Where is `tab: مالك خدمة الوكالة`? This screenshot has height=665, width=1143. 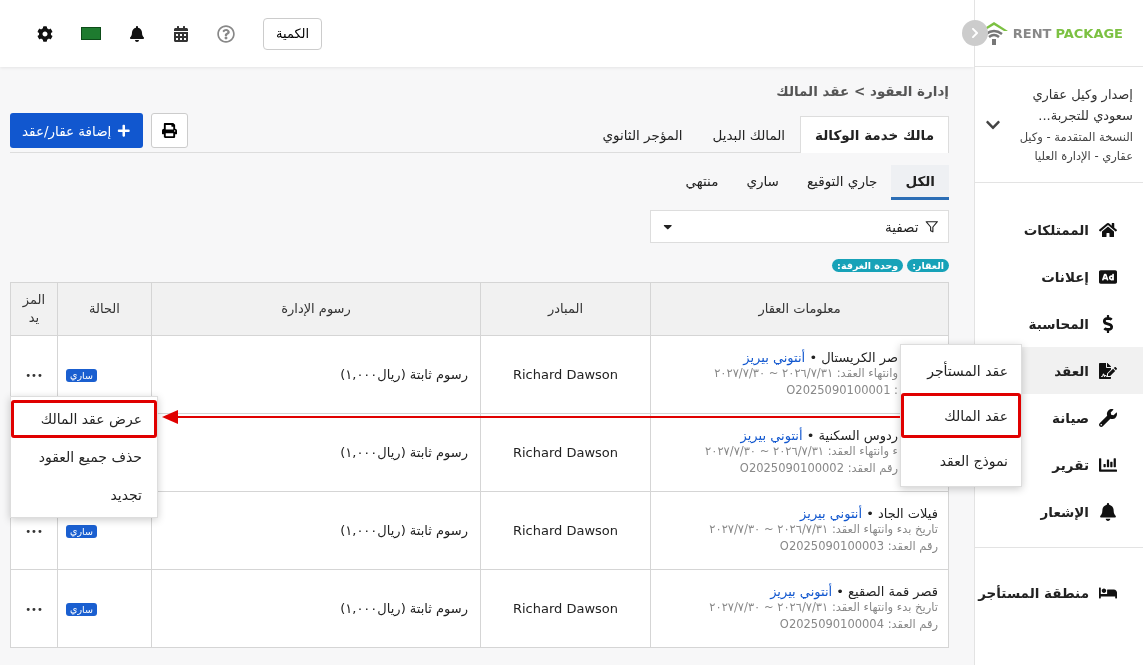
tab: مالك خدمة الوكالة is located at coordinates (874, 134).